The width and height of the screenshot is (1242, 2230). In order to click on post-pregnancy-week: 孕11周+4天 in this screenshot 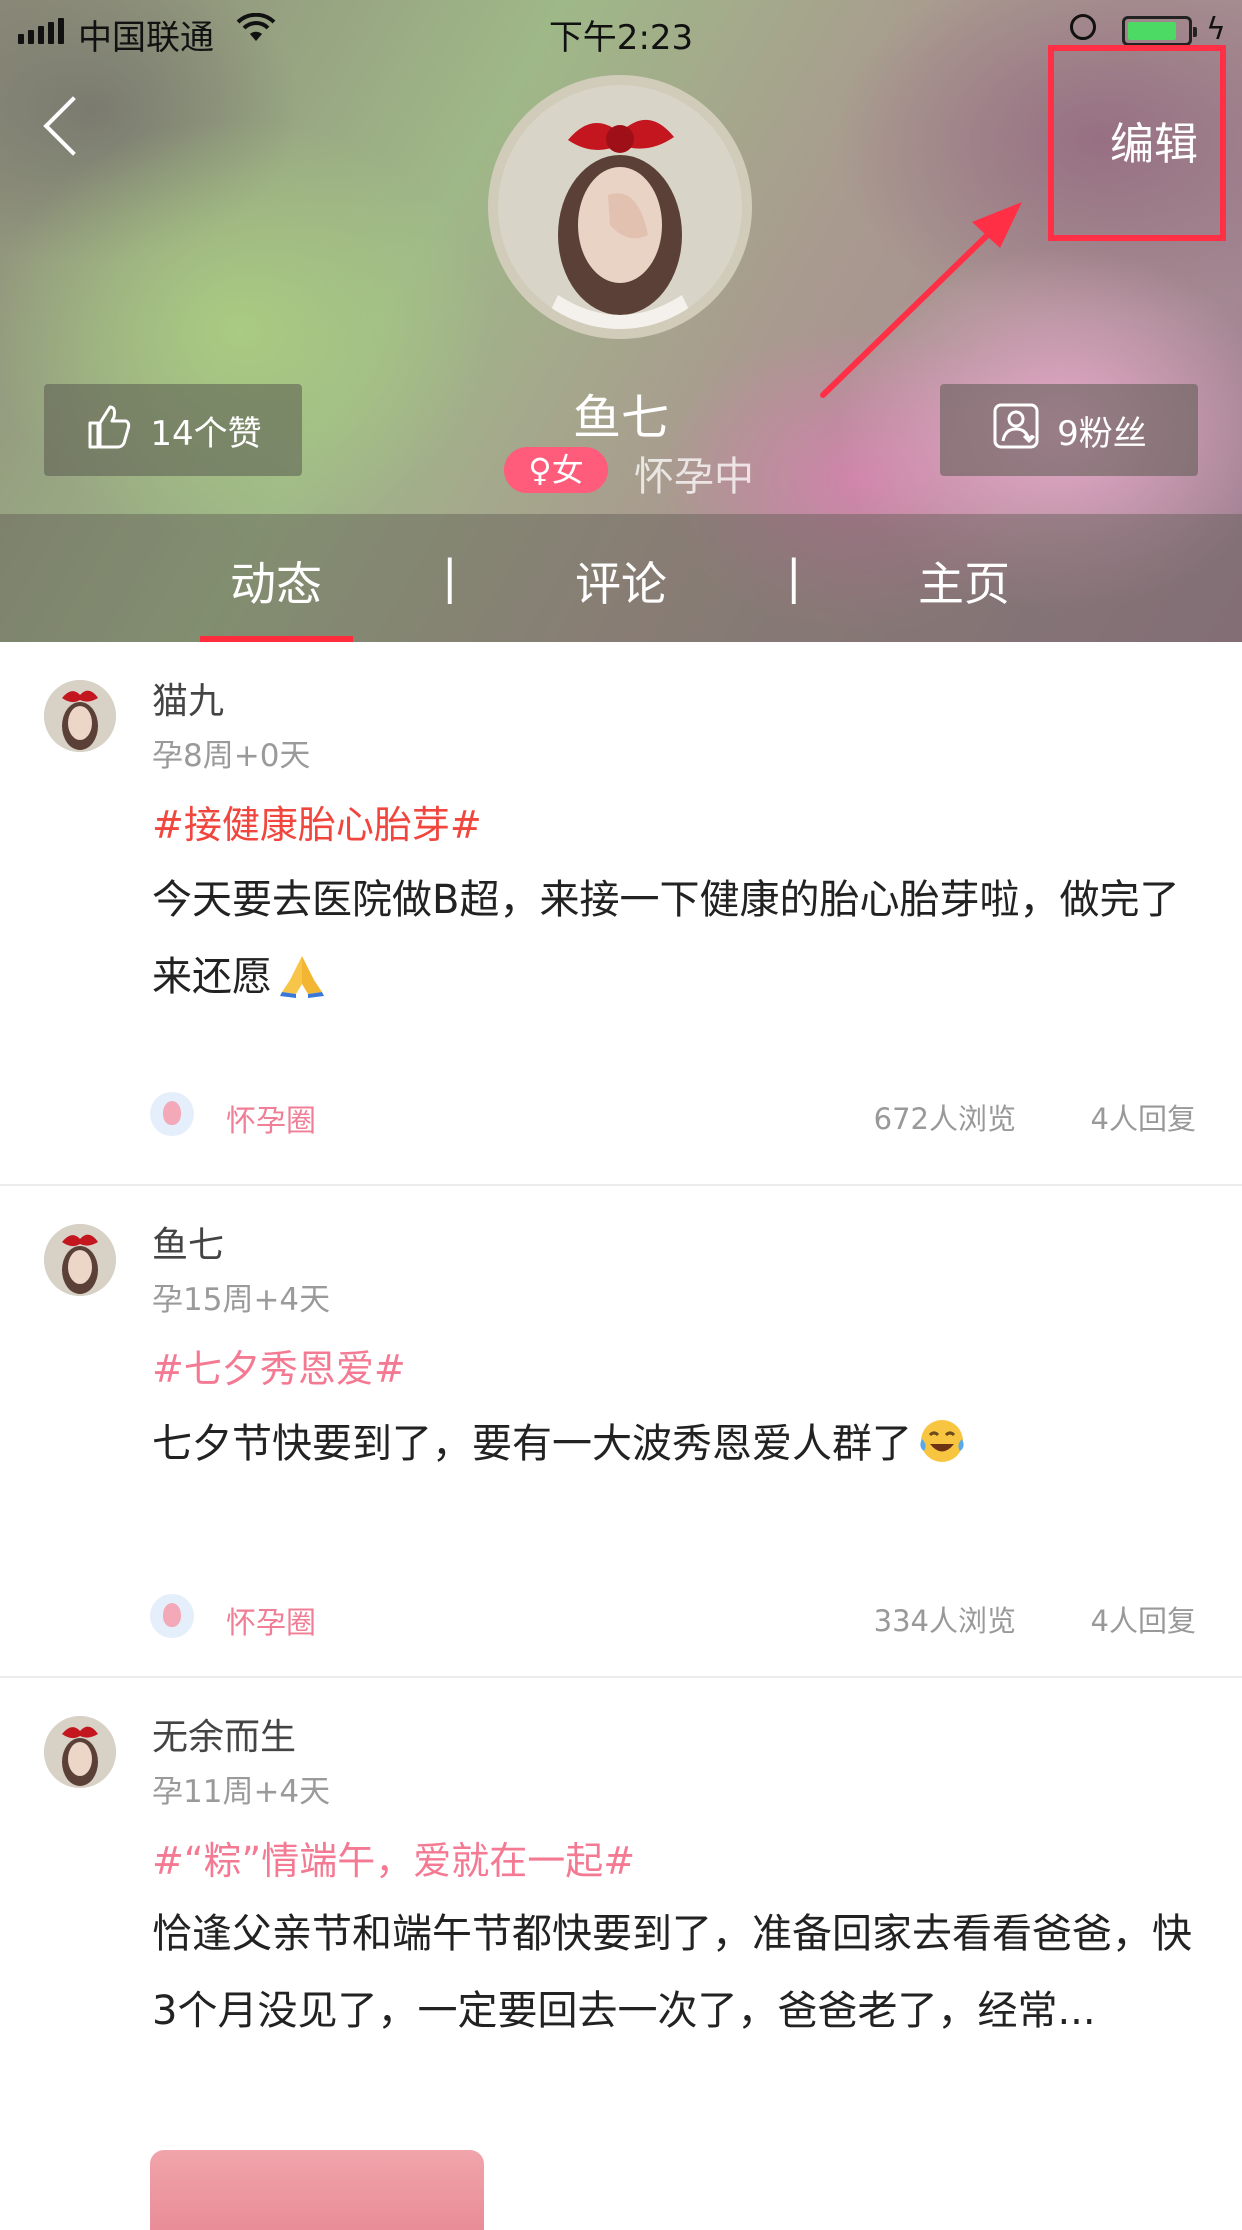, I will do `click(241, 1792)`.